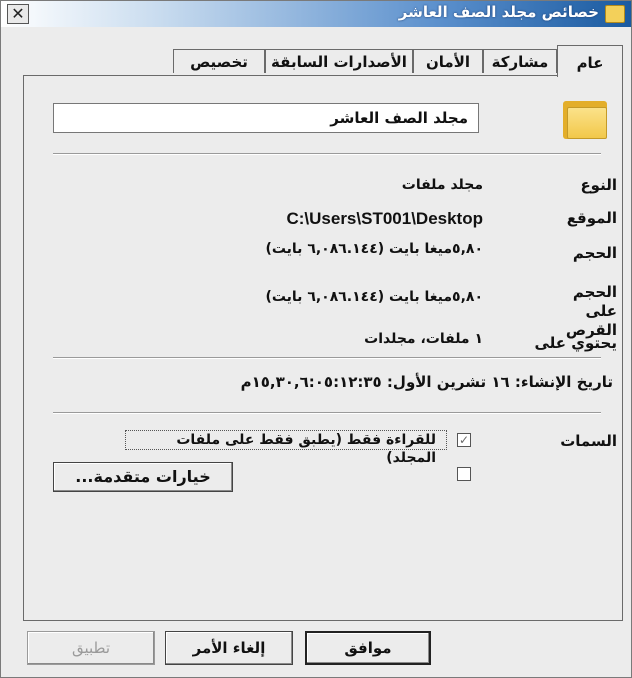 This screenshot has width=632, height=678. I want to click on contains-label: يحتوي على, so click(576, 343).